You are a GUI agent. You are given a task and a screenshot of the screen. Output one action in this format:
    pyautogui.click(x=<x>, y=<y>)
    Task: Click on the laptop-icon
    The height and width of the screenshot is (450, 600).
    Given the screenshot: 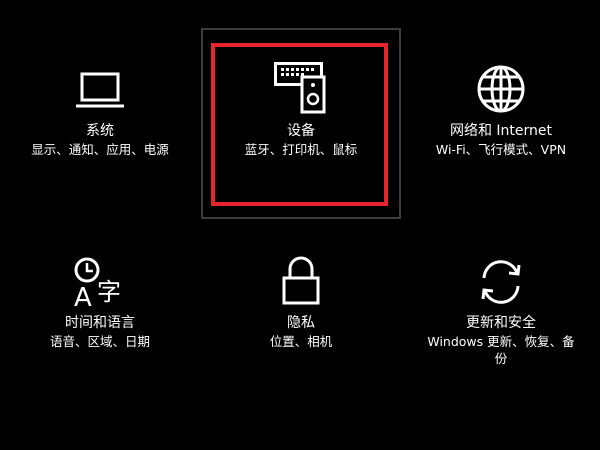 What is the action you would take?
    pyautogui.click(x=100, y=92)
    